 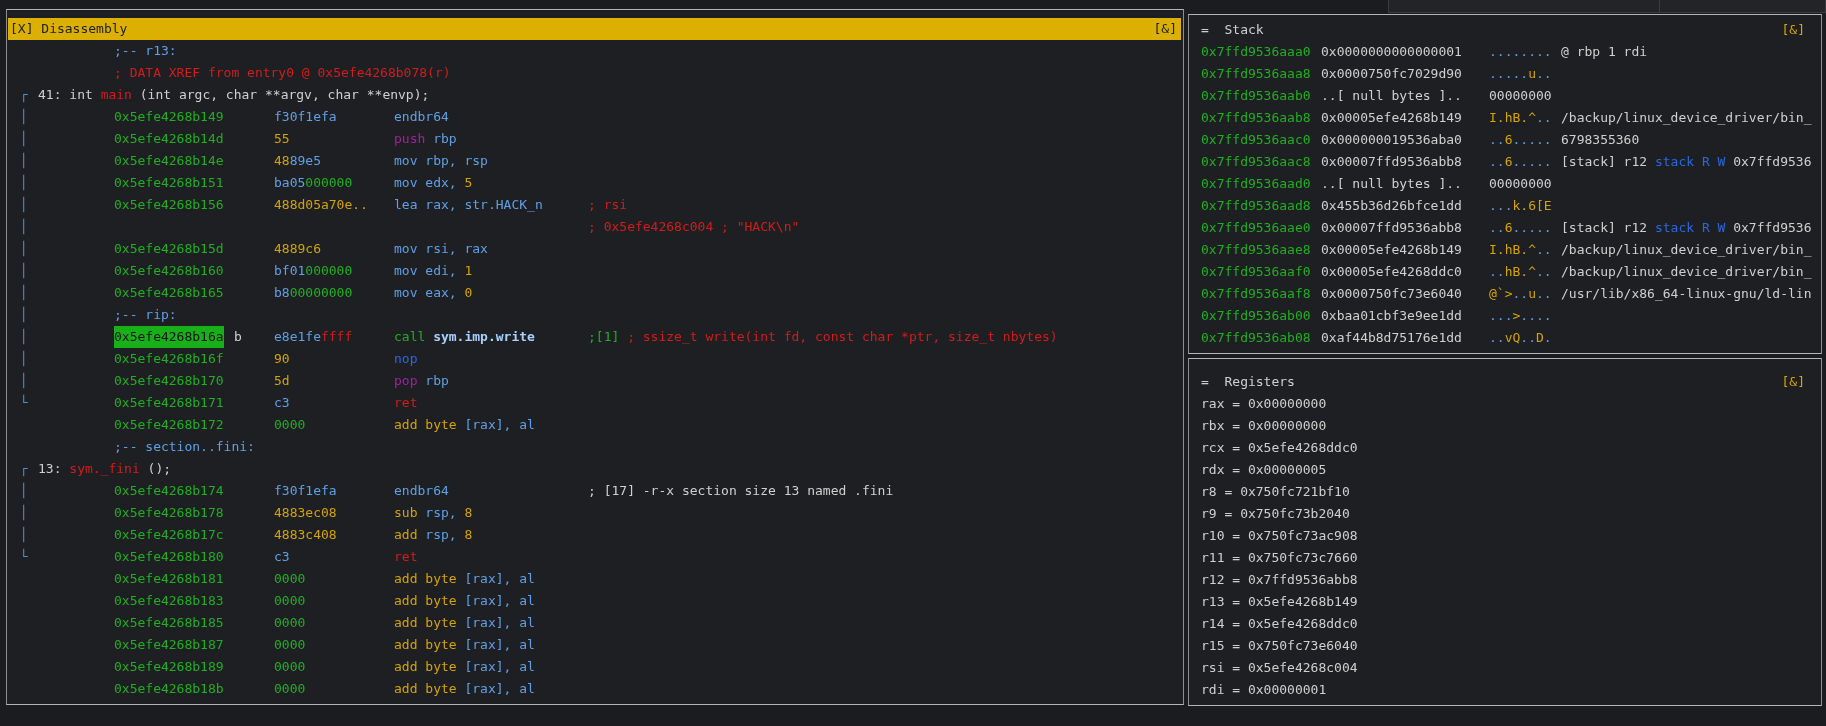 What do you see at coordinates (1205, 30) in the screenshot?
I see `panel-marker: =` at bounding box center [1205, 30].